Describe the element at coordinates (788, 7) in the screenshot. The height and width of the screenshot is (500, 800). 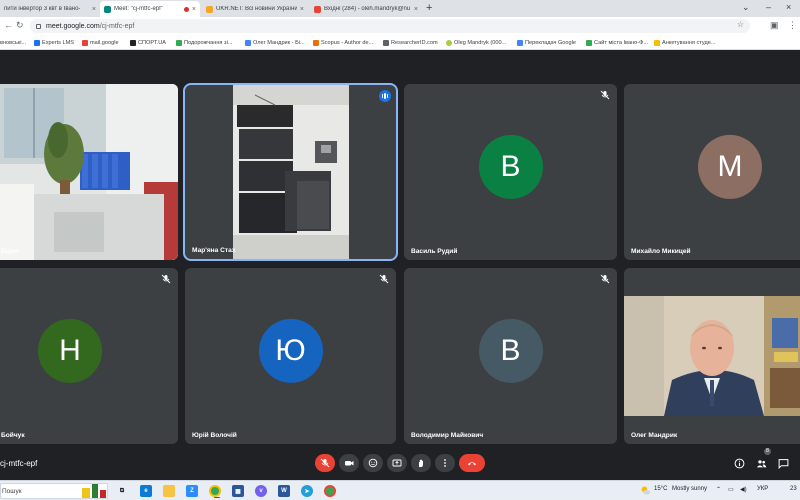
I see `close-window-icon: ×` at that location.